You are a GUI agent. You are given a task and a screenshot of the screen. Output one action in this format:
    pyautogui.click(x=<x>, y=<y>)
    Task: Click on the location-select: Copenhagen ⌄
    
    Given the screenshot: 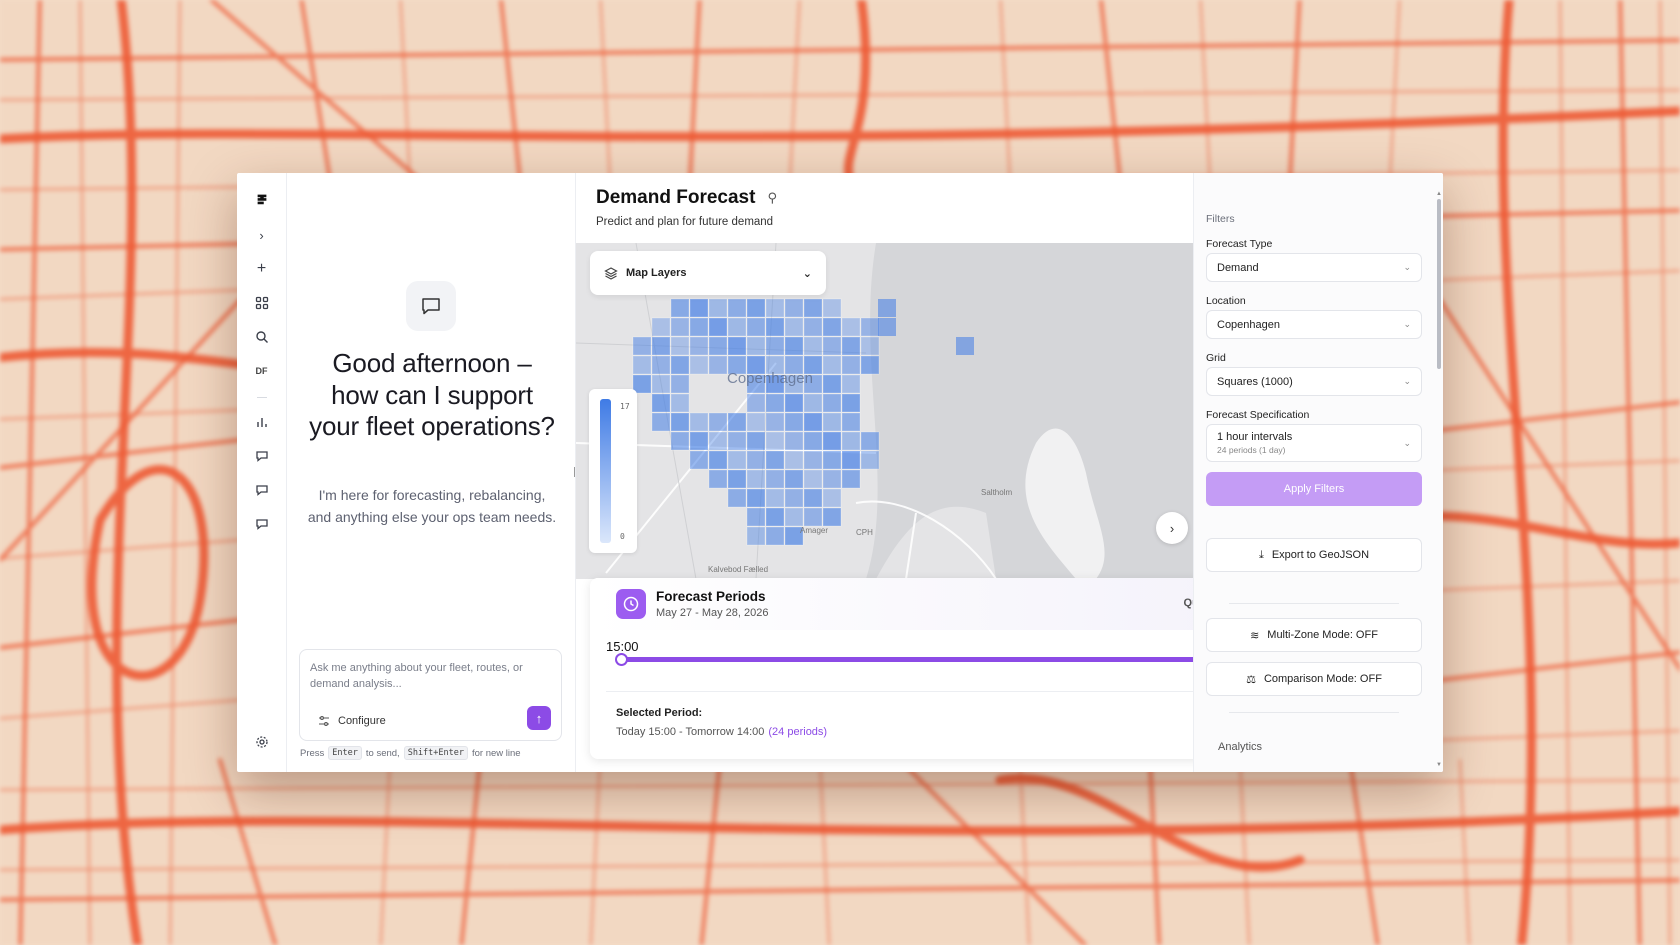 What is the action you would take?
    pyautogui.click(x=1314, y=324)
    